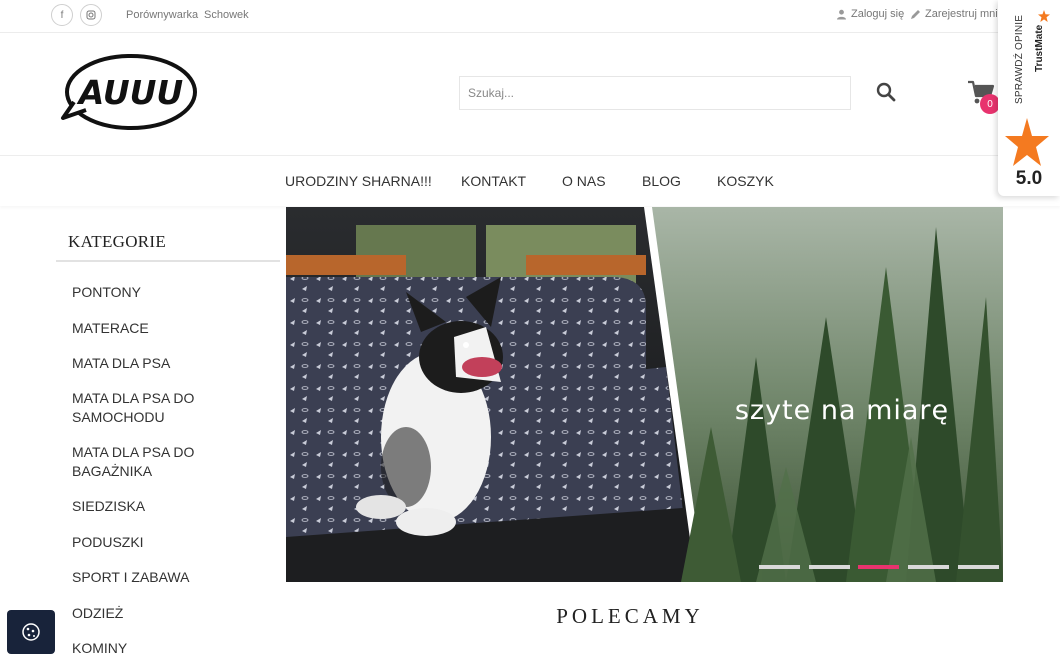 Image resolution: width=1060 pixels, height=664 pixels. What do you see at coordinates (162, 15) in the screenshot?
I see `compare-link: Porównywarka` at bounding box center [162, 15].